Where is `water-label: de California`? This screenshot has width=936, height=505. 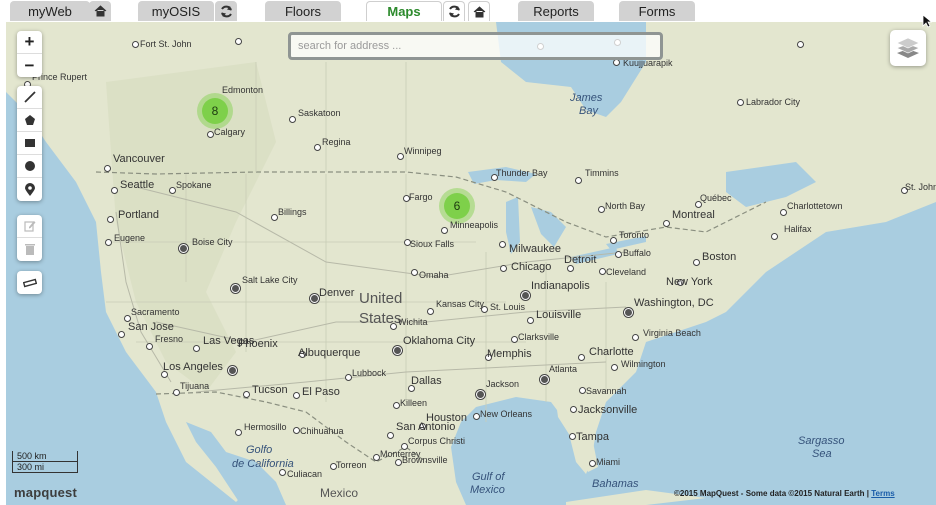
water-label: de California is located at coordinates (263, 464).